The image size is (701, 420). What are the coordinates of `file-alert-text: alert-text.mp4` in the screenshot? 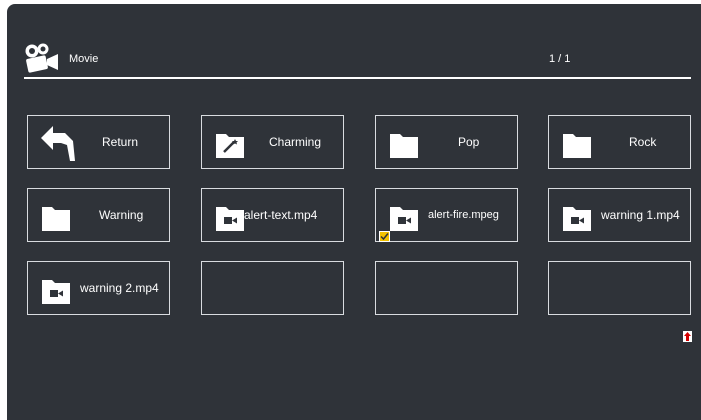 It's located at (272, 215).